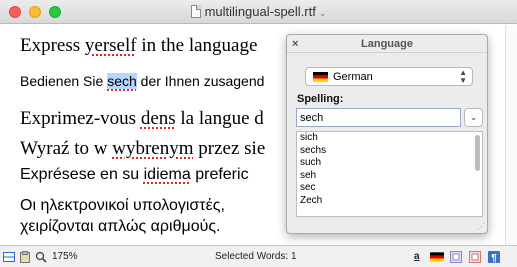  I want to click on list-item: such, so click(389, 163).